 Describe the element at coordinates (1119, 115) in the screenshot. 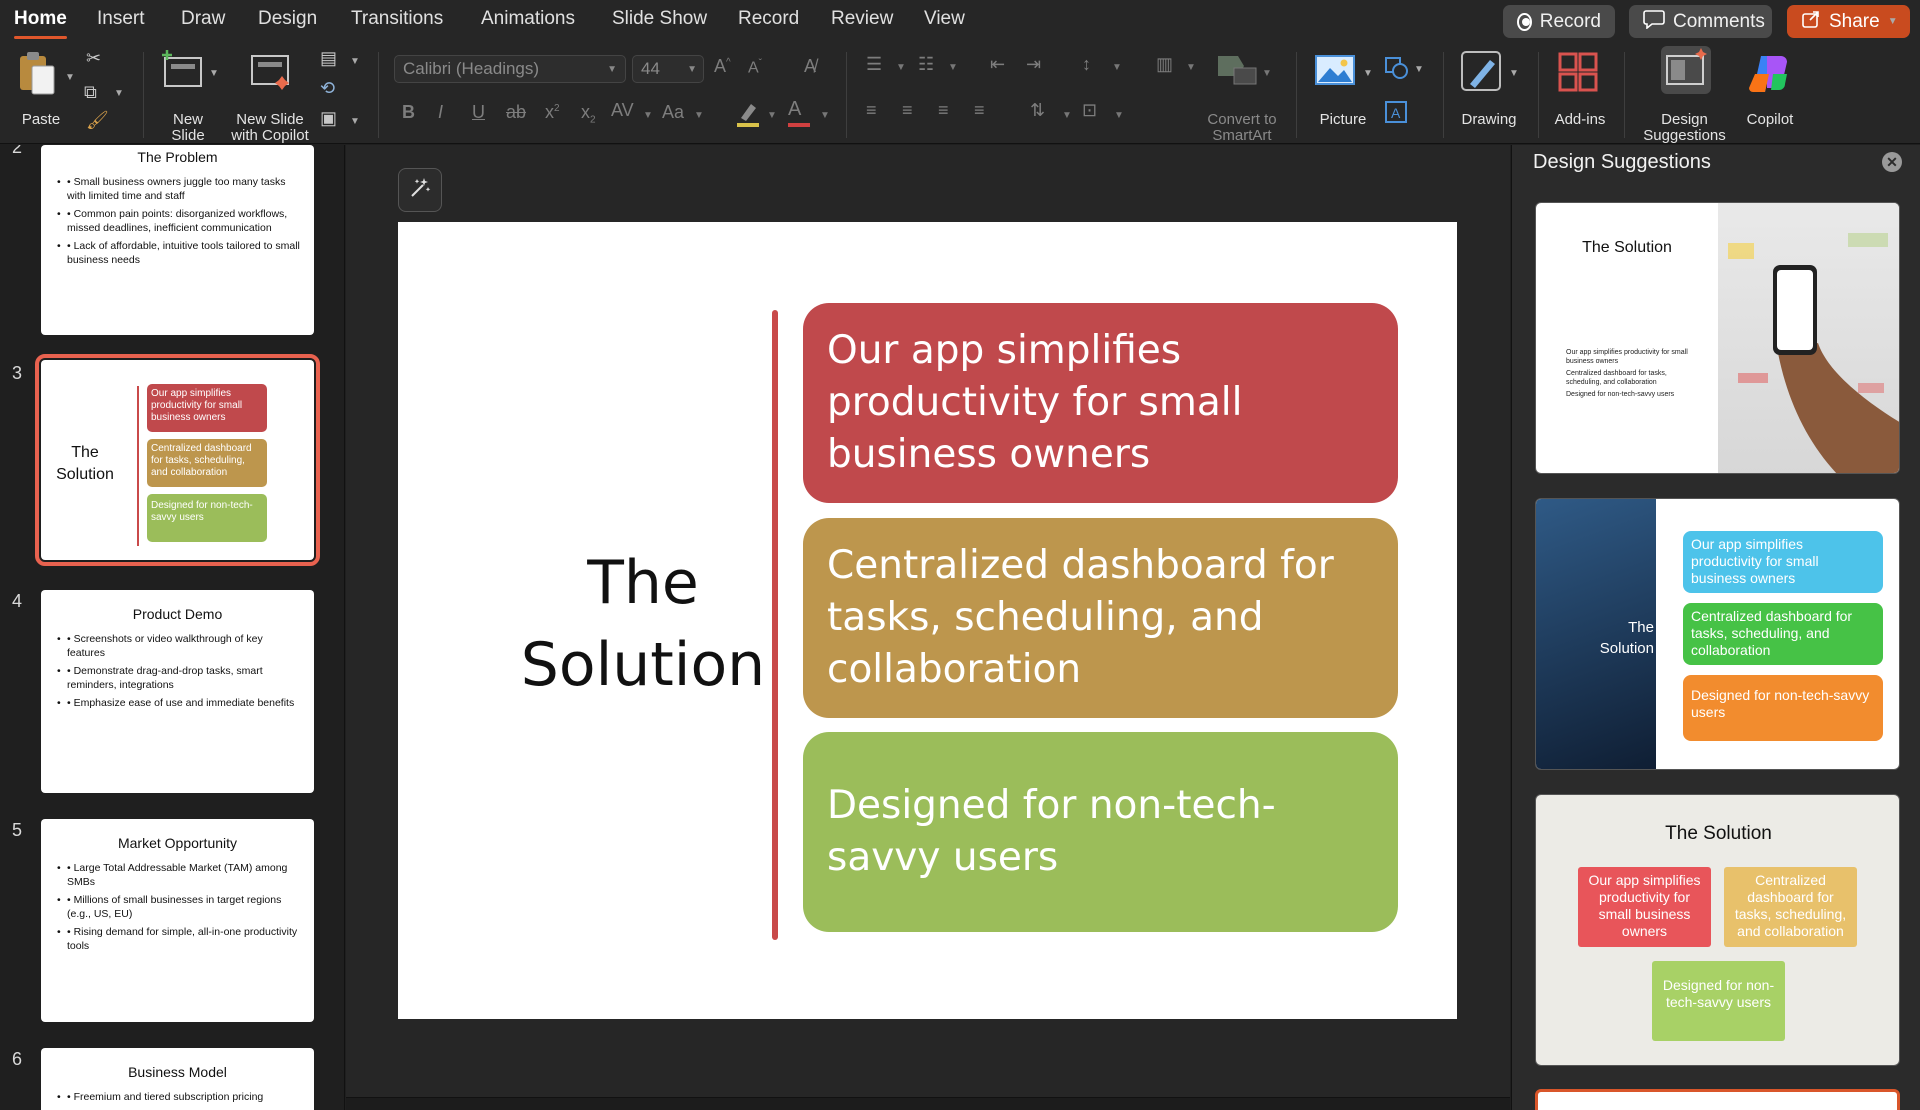

I see `align-text-chevron-icon: ▼` at that location.